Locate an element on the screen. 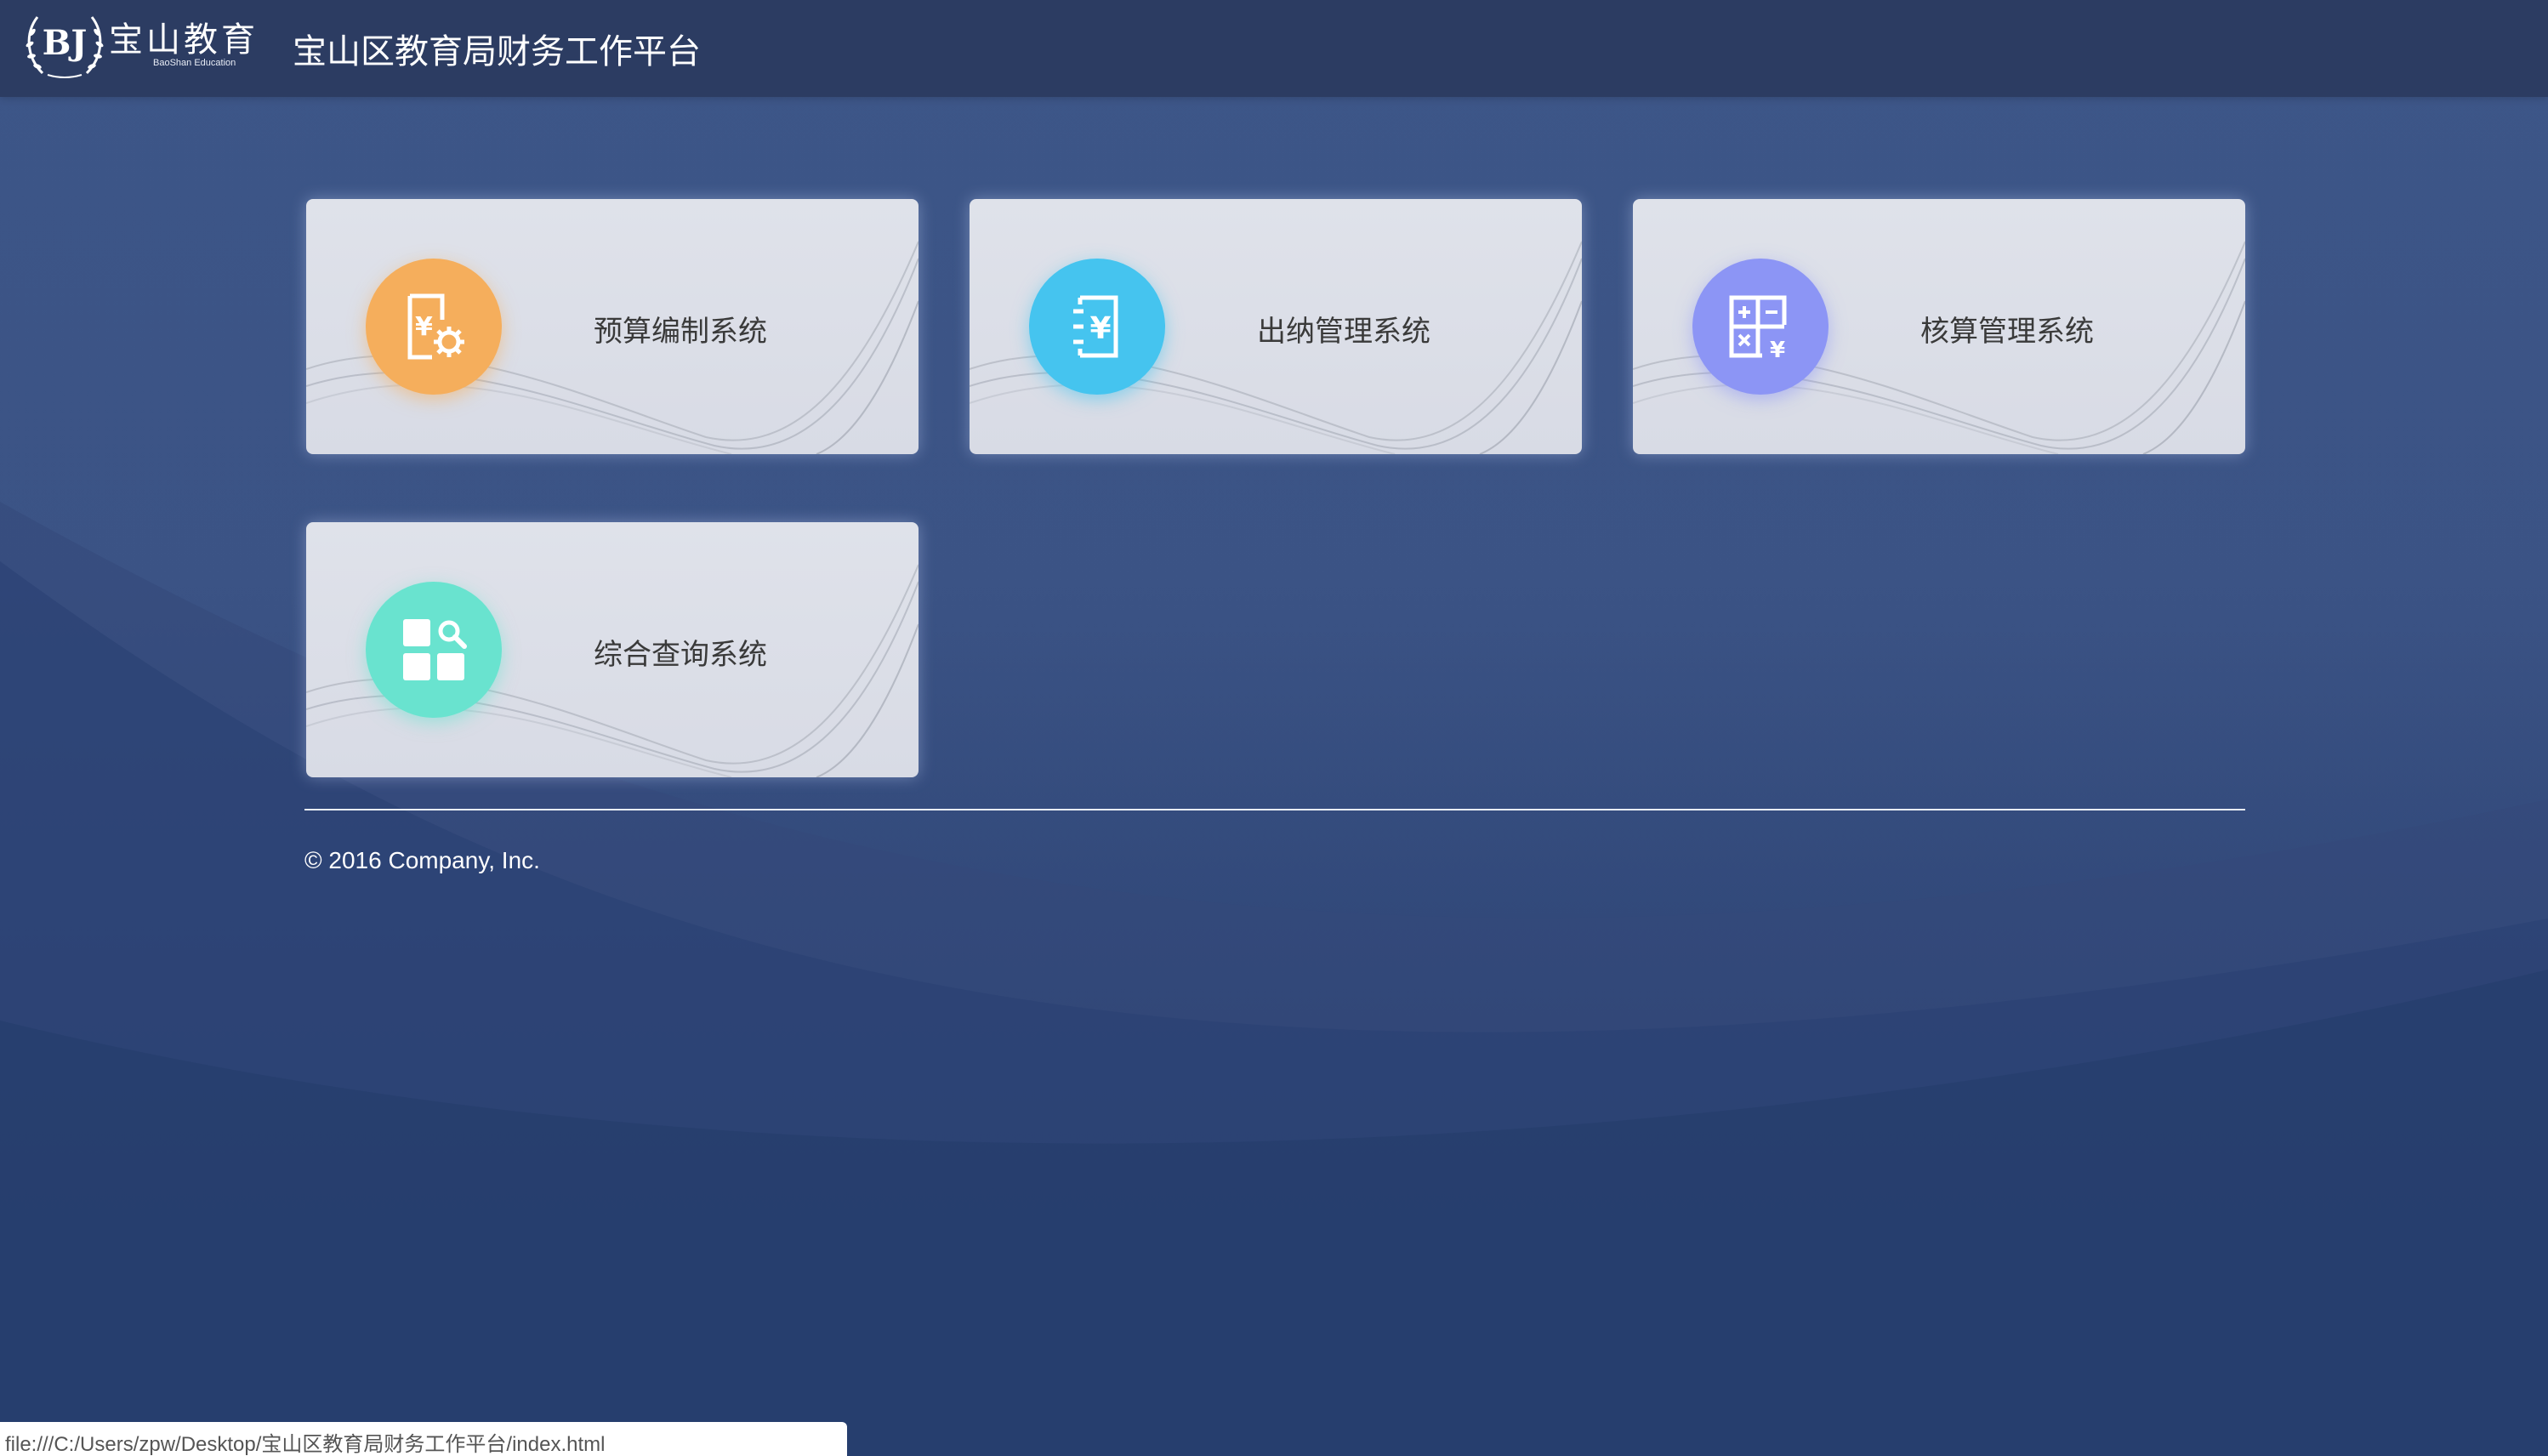  card-cashier-system: ¥ 出纳管理系统 is located at coordinates (1276, 326).